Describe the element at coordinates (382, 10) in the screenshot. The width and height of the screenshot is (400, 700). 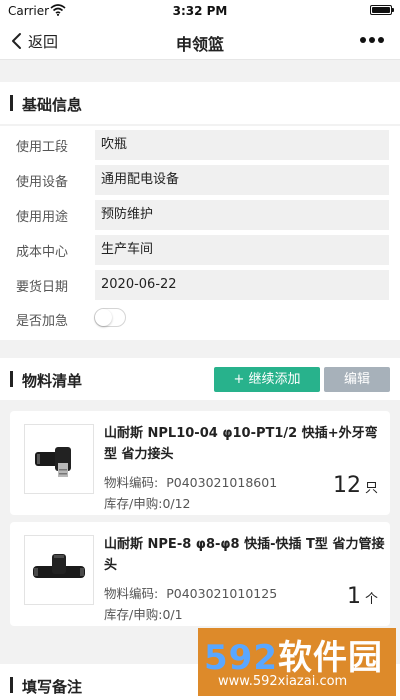
I see `battery-icon` at that location.